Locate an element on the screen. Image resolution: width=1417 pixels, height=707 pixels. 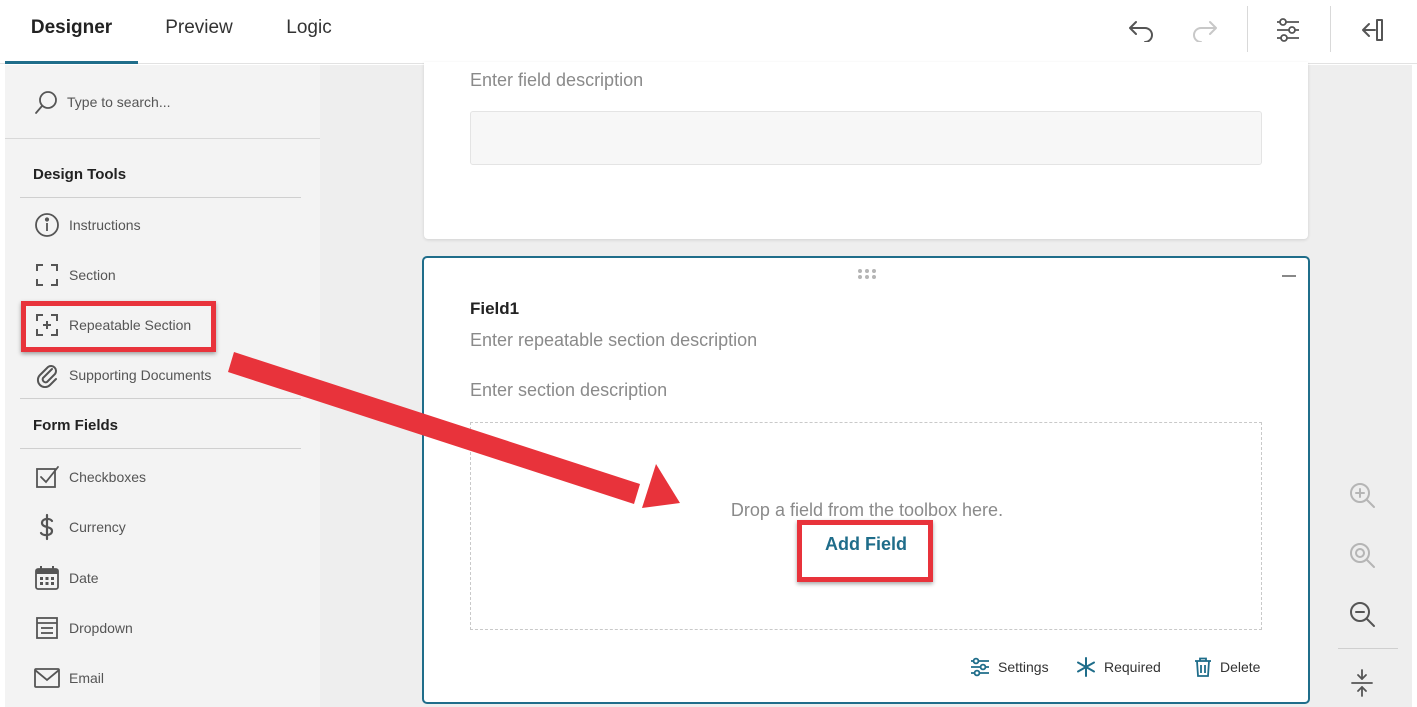
field-dropdown: Dropdown is located at coordinates (163, 628).